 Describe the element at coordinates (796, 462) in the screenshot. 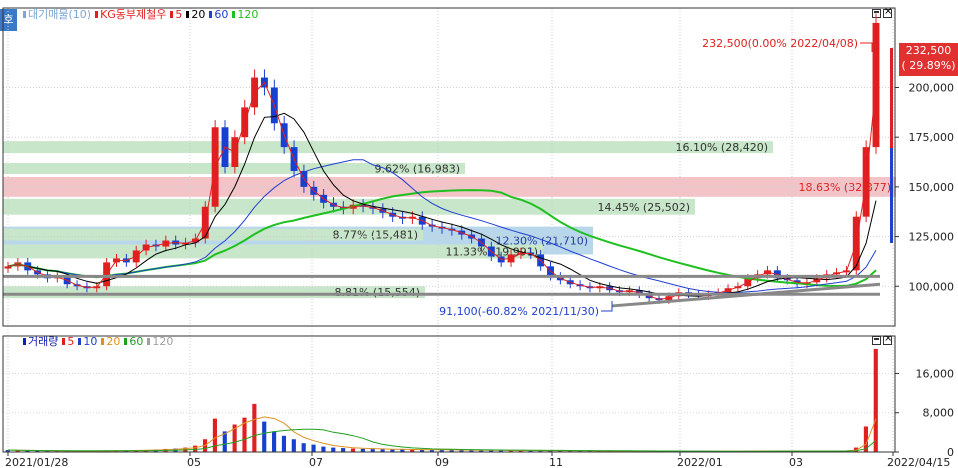

I see `x-tick-label-6: 03` at that location.